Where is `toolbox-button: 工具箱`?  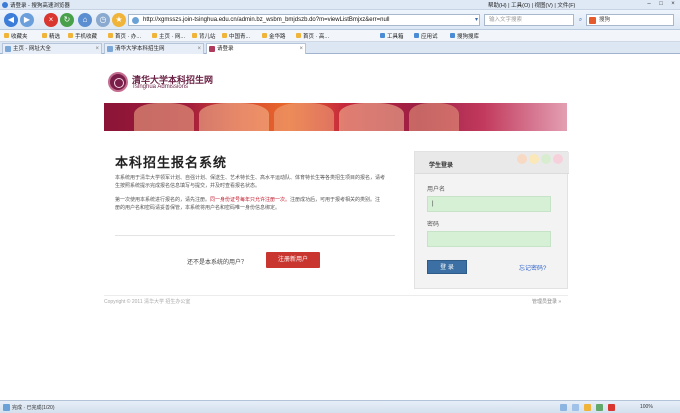
toolbox-button: 工具箱 is located at coordinates (392, 36).